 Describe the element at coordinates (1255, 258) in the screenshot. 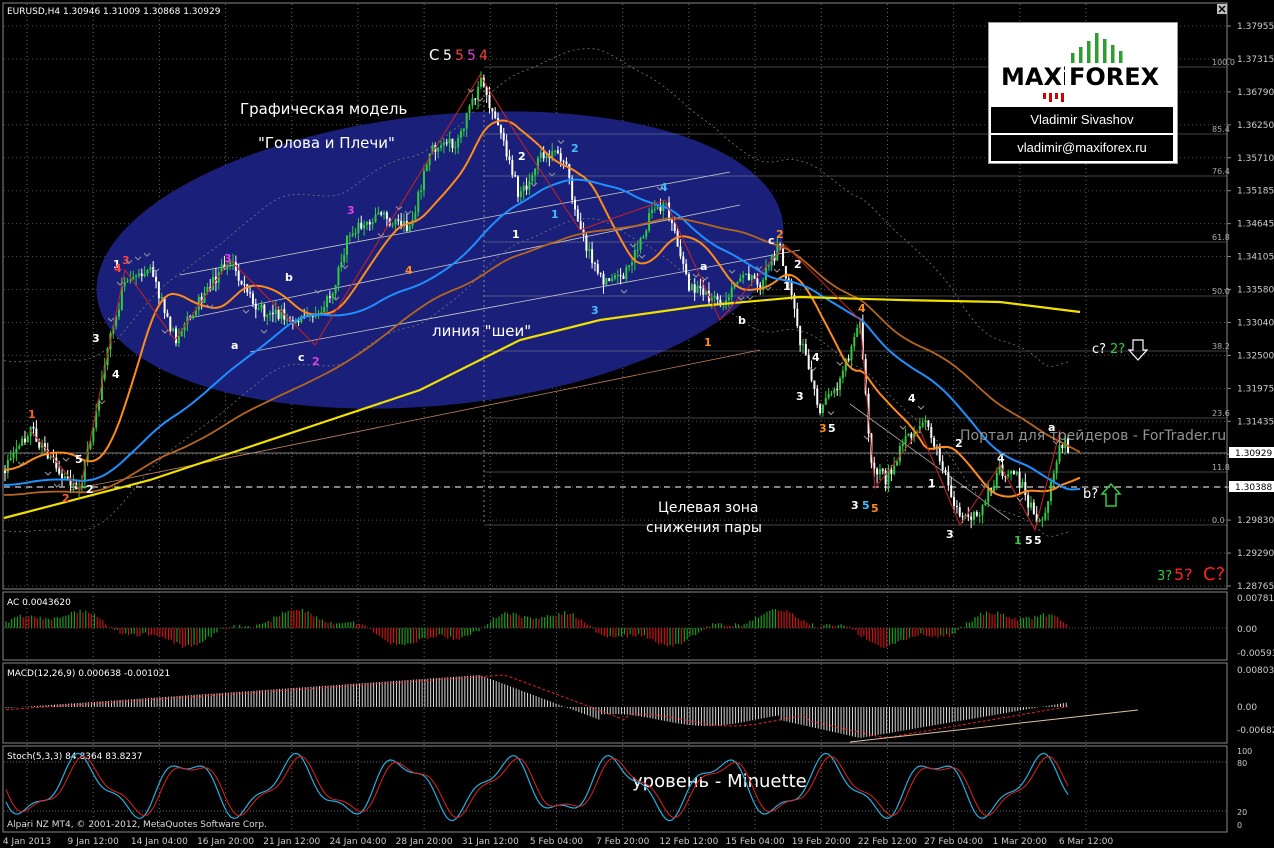

I see `price-tick-label: 1.34105` at that location.